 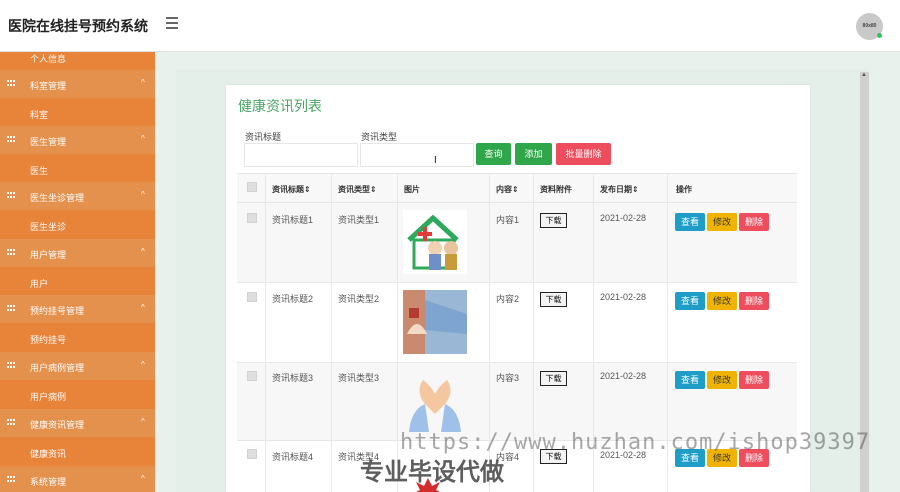 I want to click on cell-type: 资讯类型3, so click(x=359, y=378).